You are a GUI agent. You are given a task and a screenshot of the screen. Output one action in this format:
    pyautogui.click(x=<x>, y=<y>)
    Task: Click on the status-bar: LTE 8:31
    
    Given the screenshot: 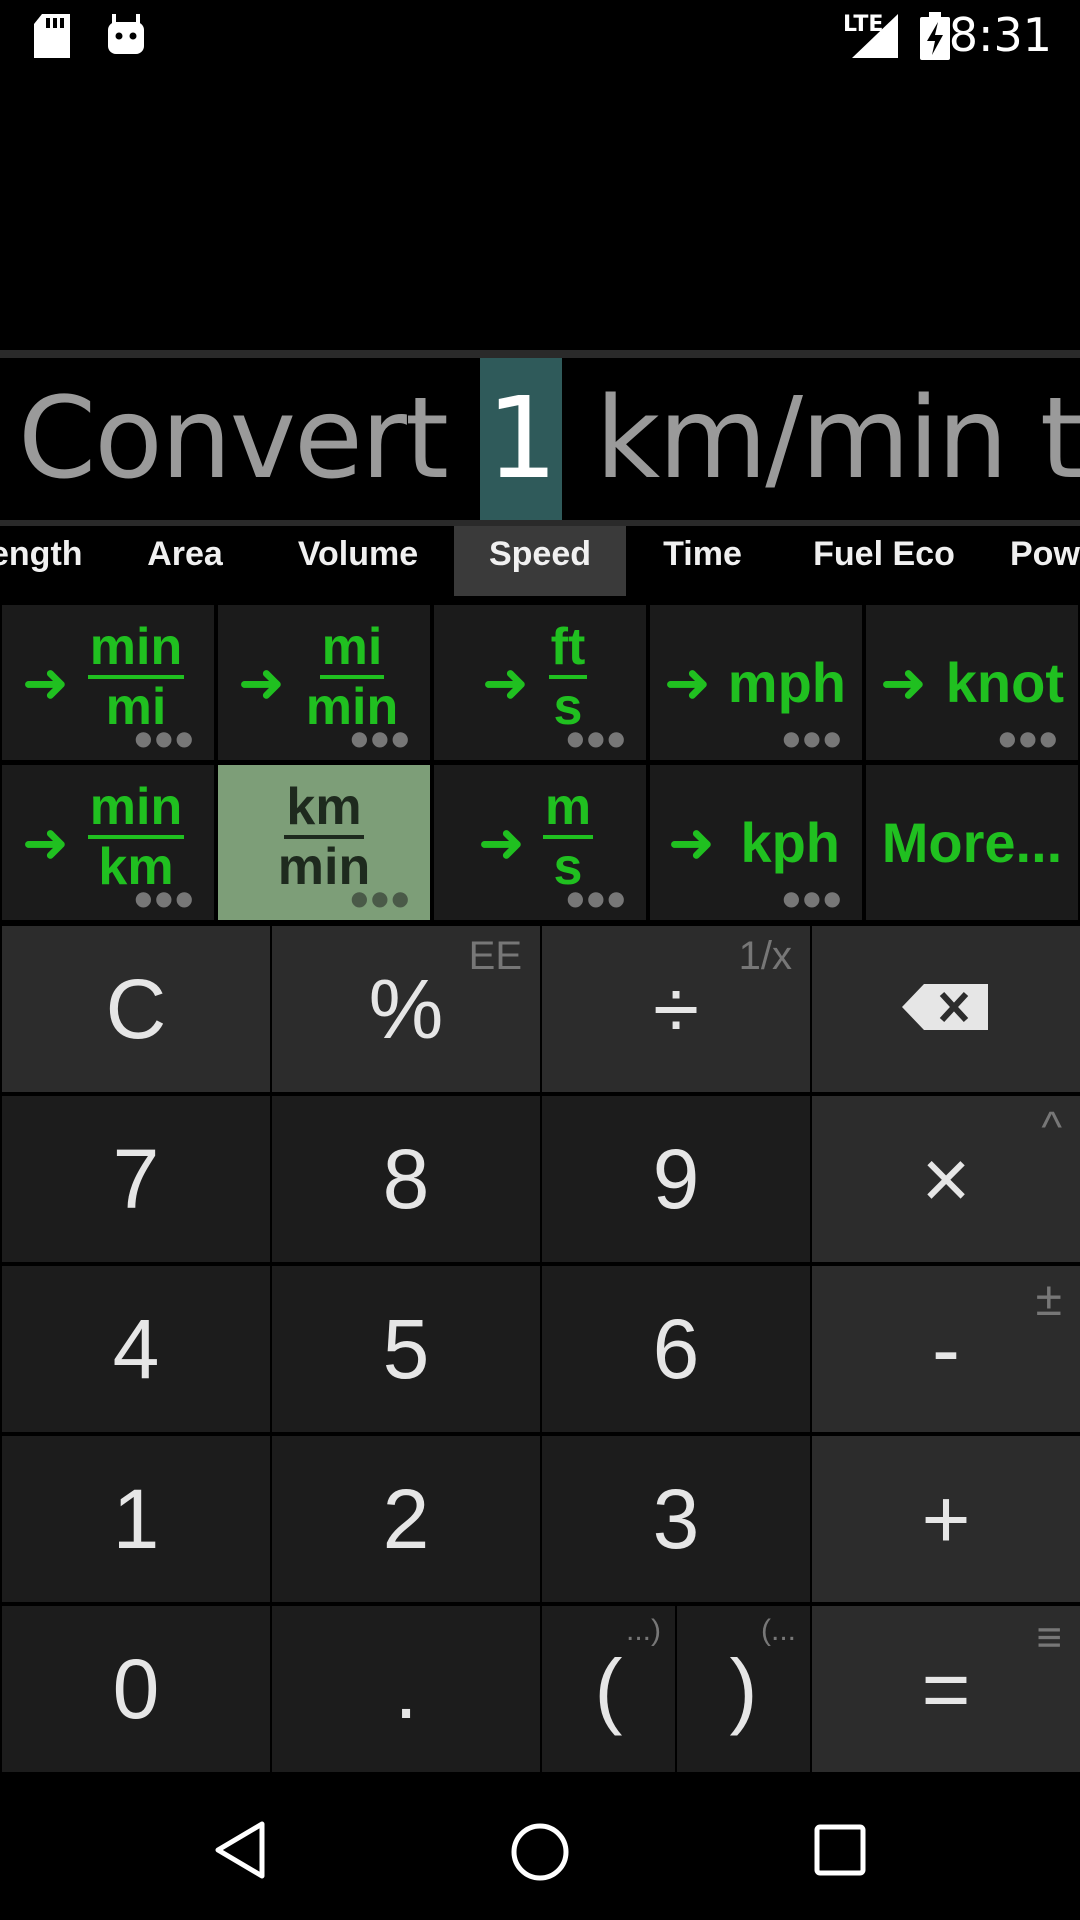 What is the action you would take?
    pyautogui.click(x=540, y=36)
    